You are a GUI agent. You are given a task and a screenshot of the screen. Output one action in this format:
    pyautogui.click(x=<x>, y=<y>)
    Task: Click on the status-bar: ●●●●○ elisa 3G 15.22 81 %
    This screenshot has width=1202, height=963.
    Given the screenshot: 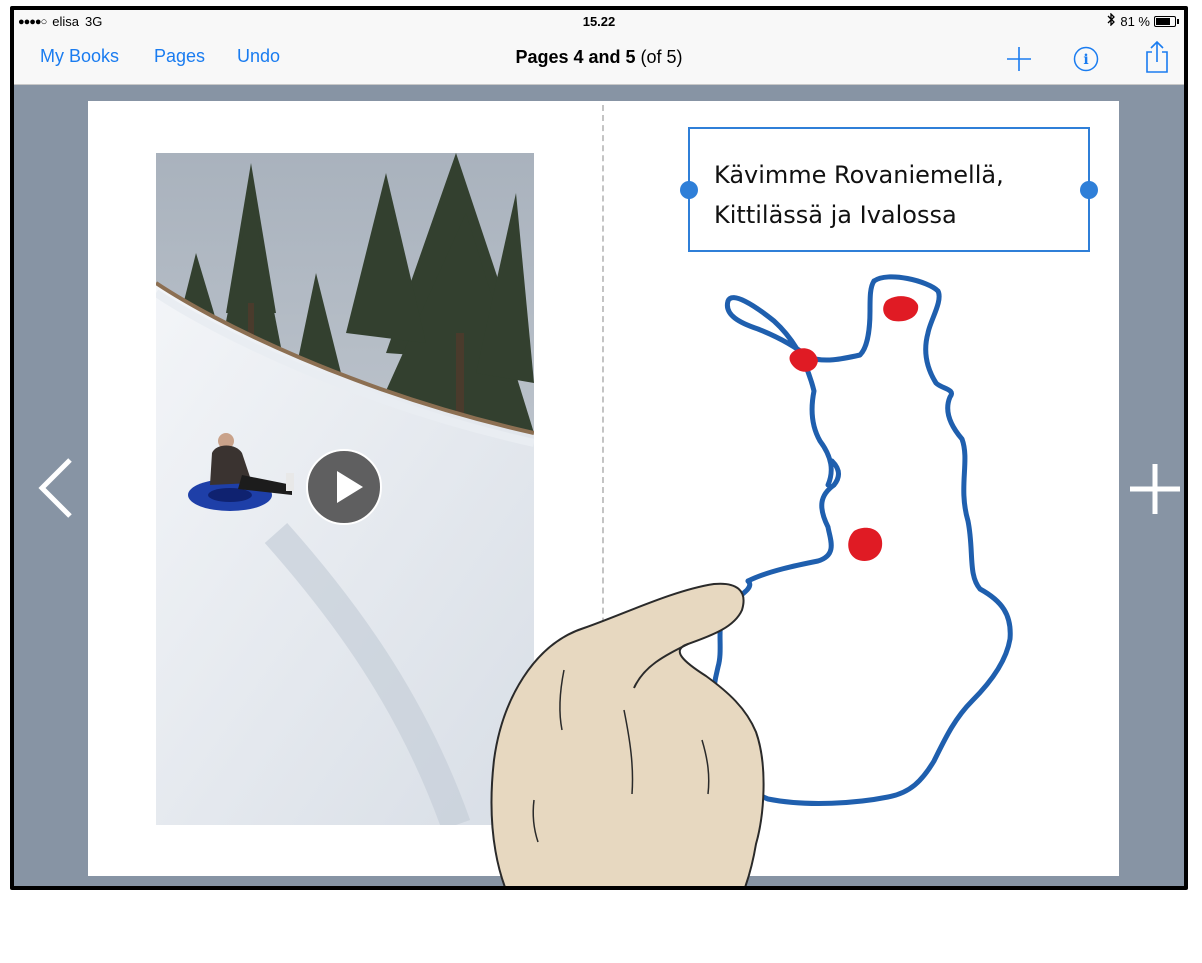 What is the action you would take?
    pyautogui.click(x=599, y=21)
    